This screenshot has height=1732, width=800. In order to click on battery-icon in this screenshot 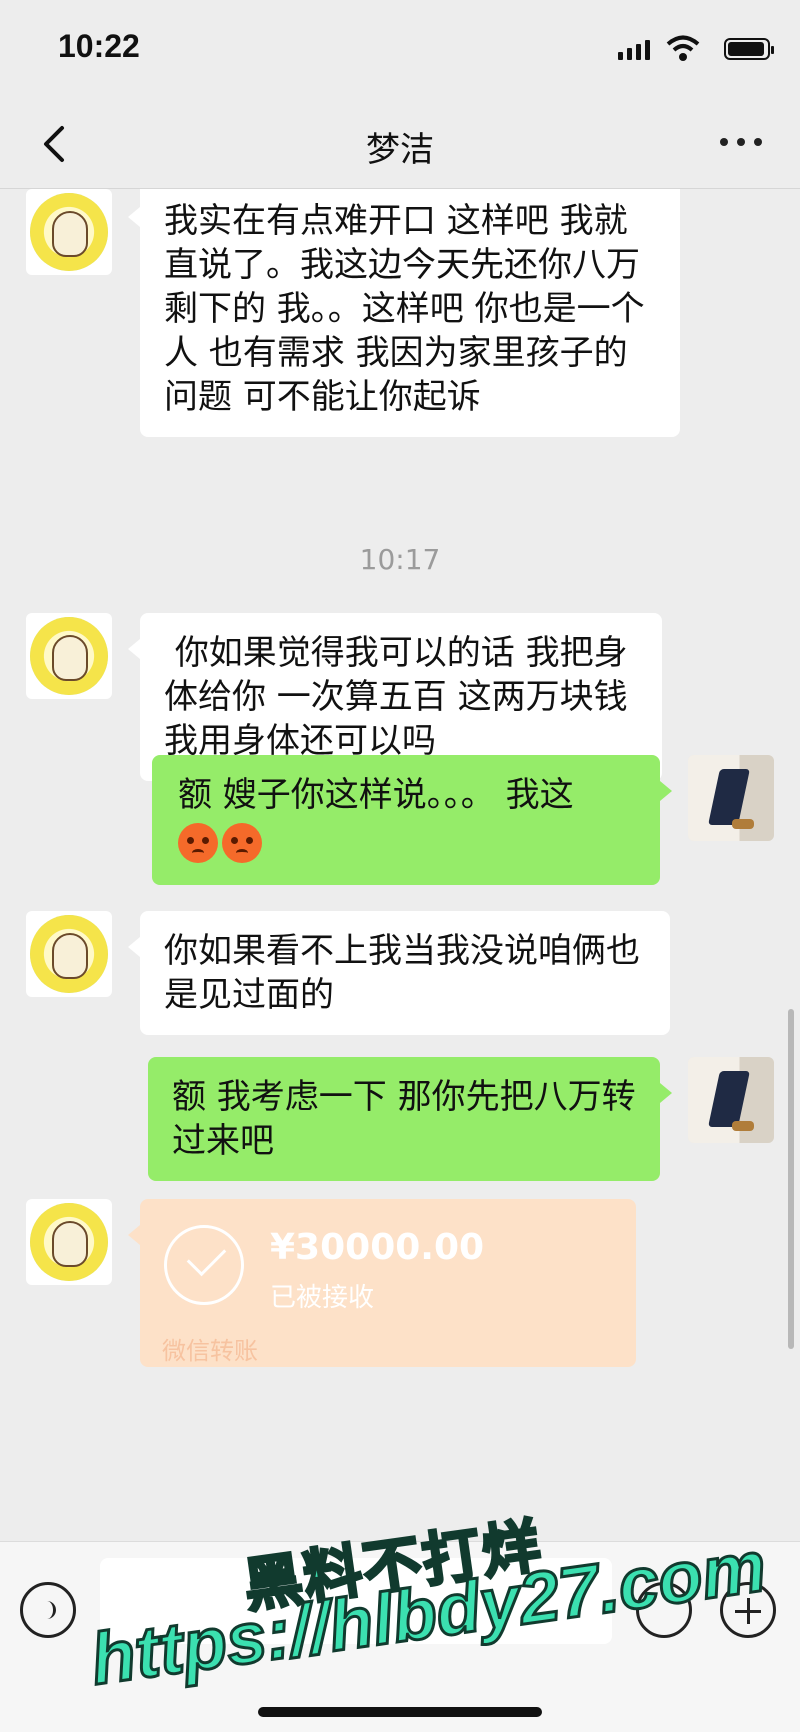, I will do `click(749, 49)`.